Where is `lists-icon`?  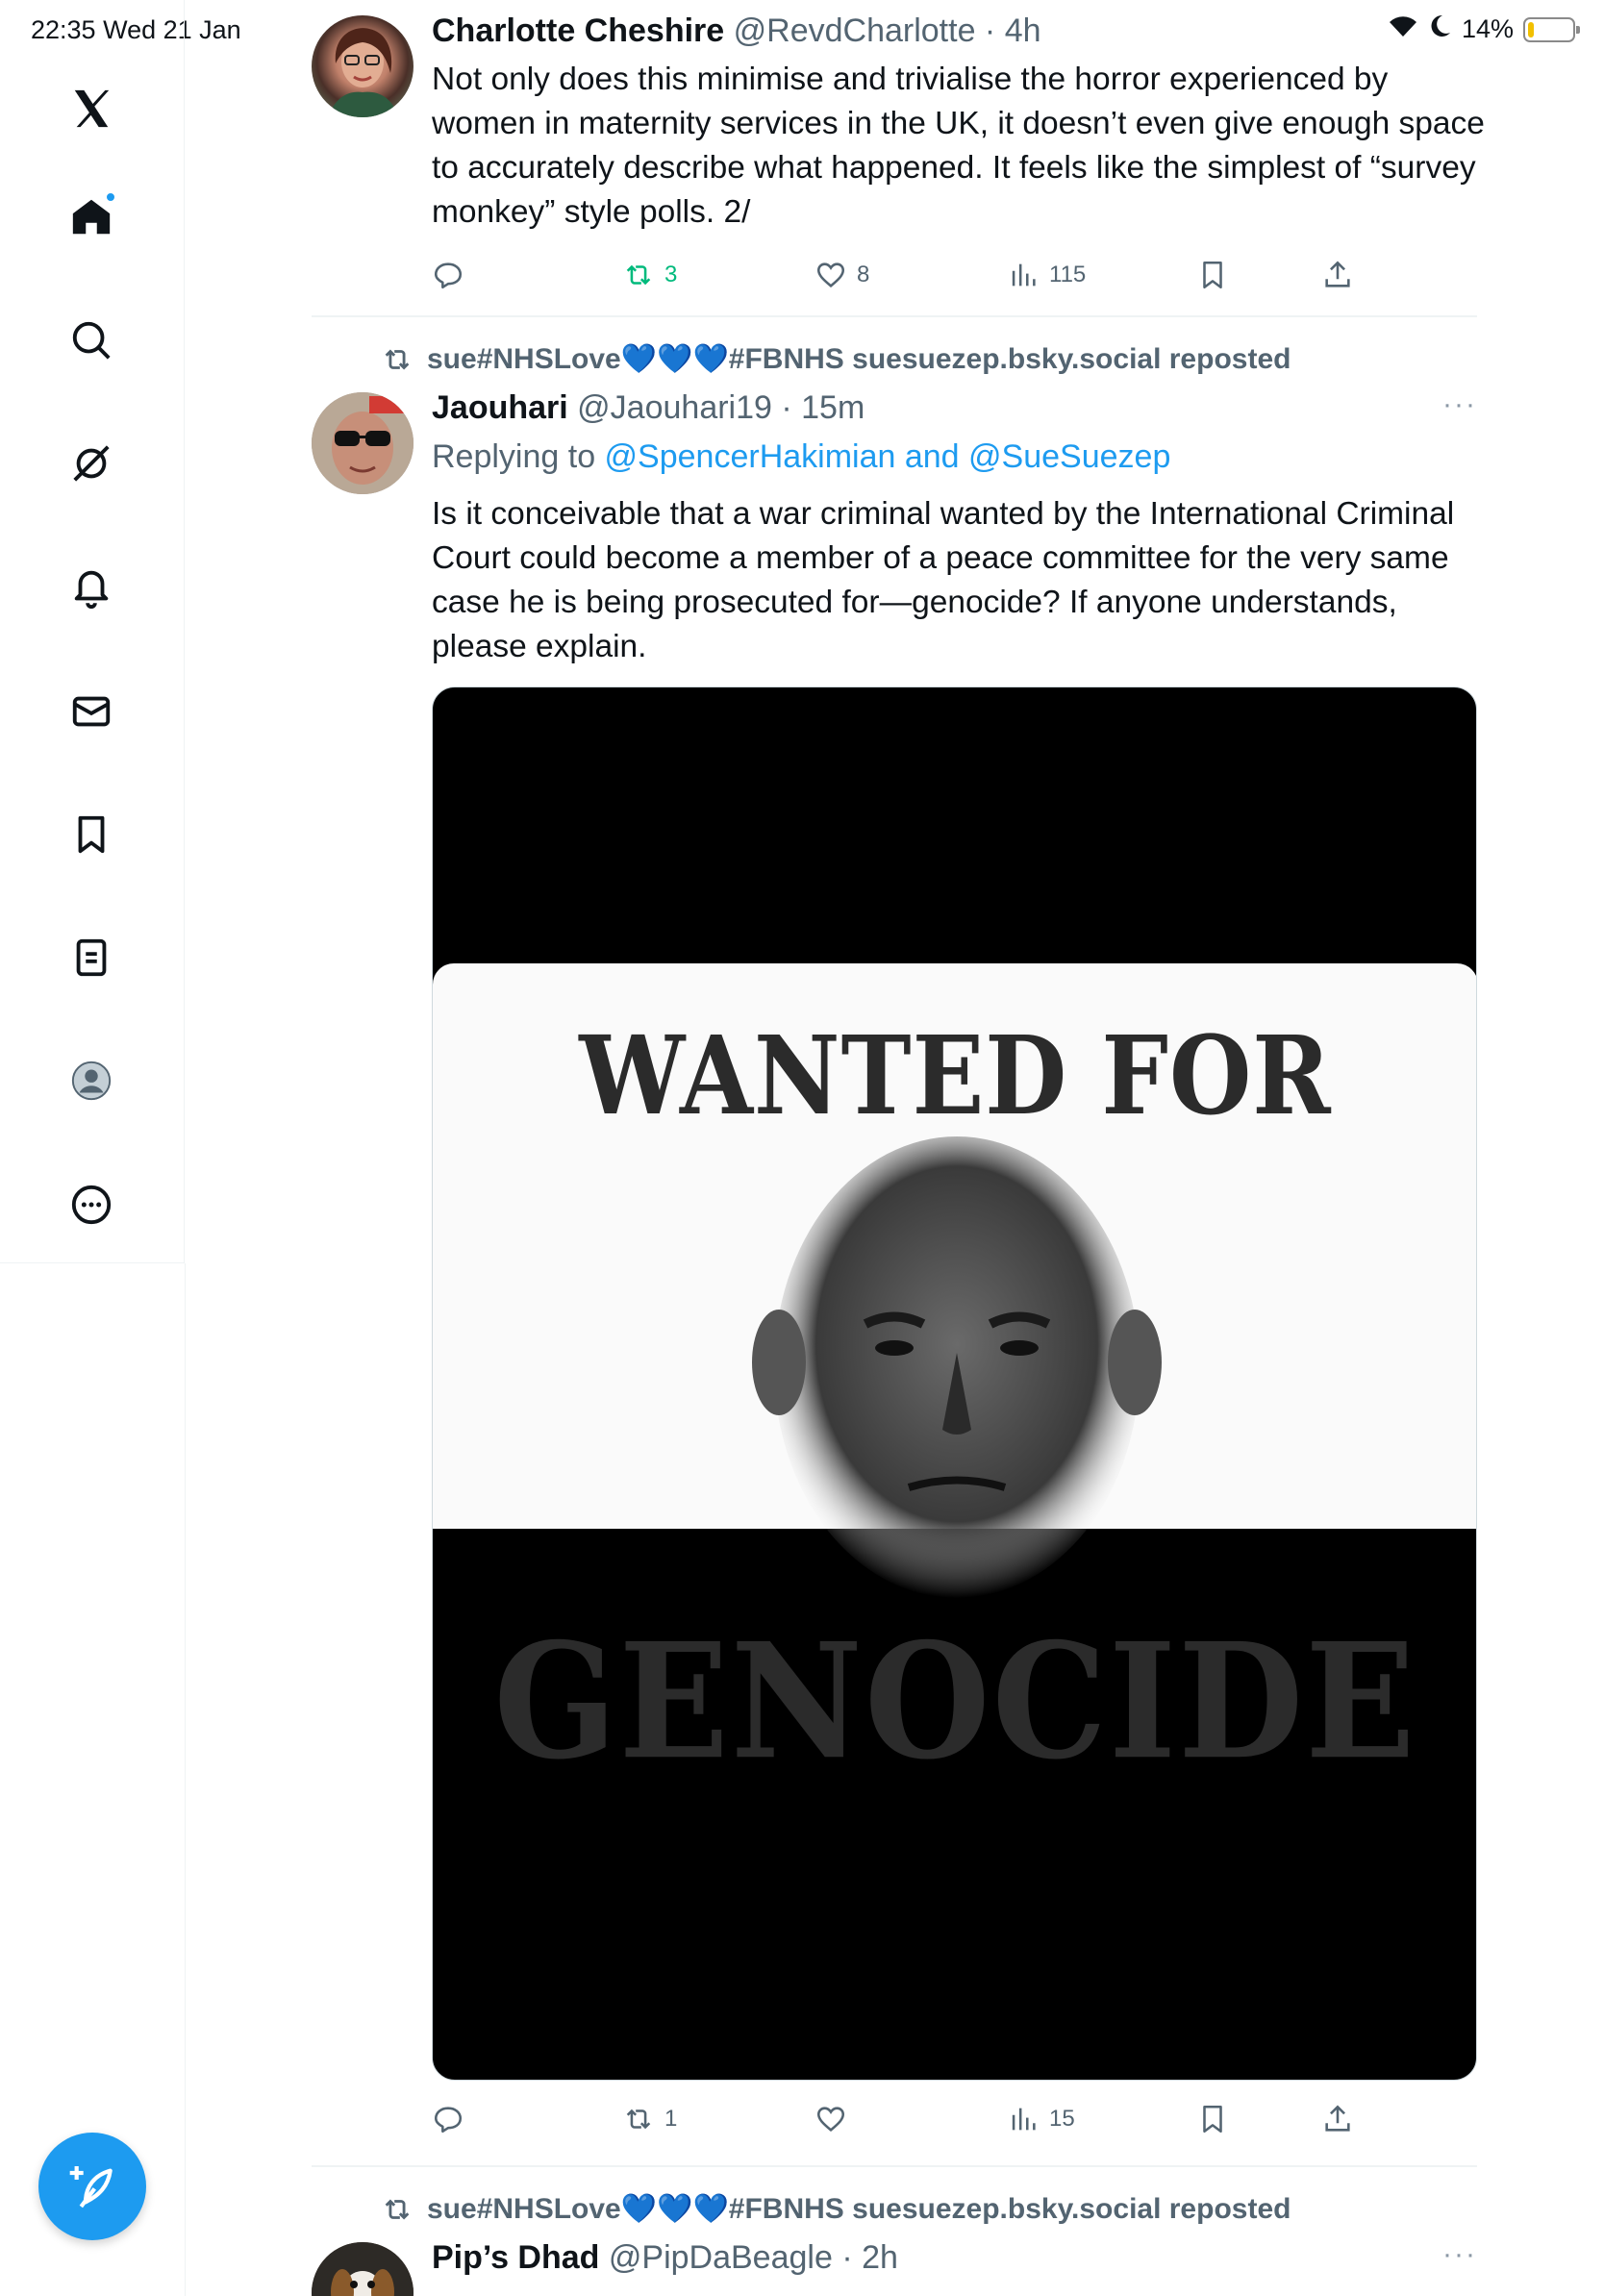
lists-icon is located at coordinates (91, 958).